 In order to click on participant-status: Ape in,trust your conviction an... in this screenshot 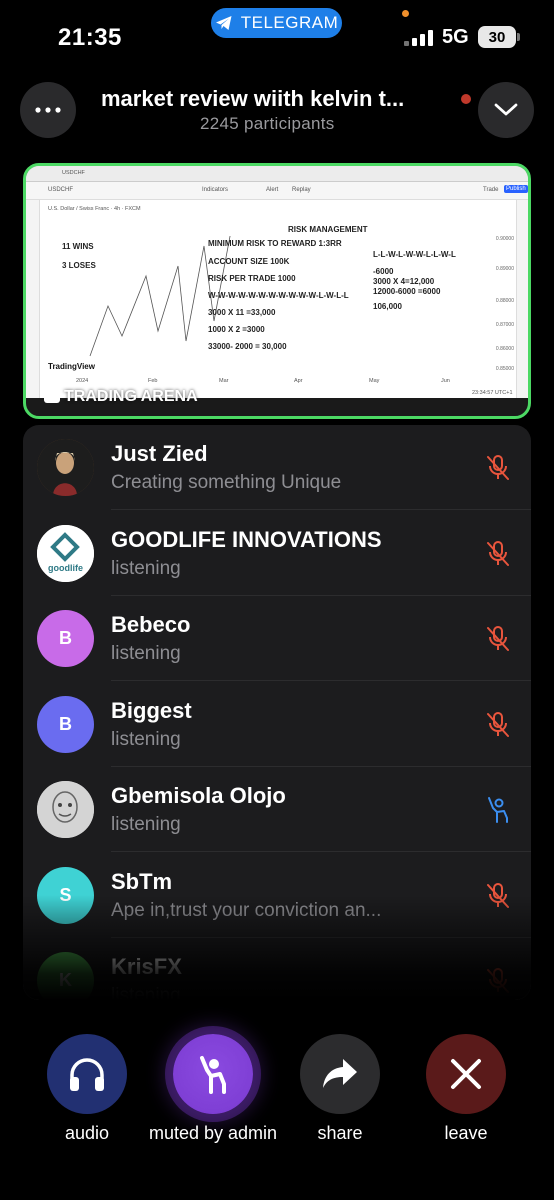, I will do `click(246, 910)`.